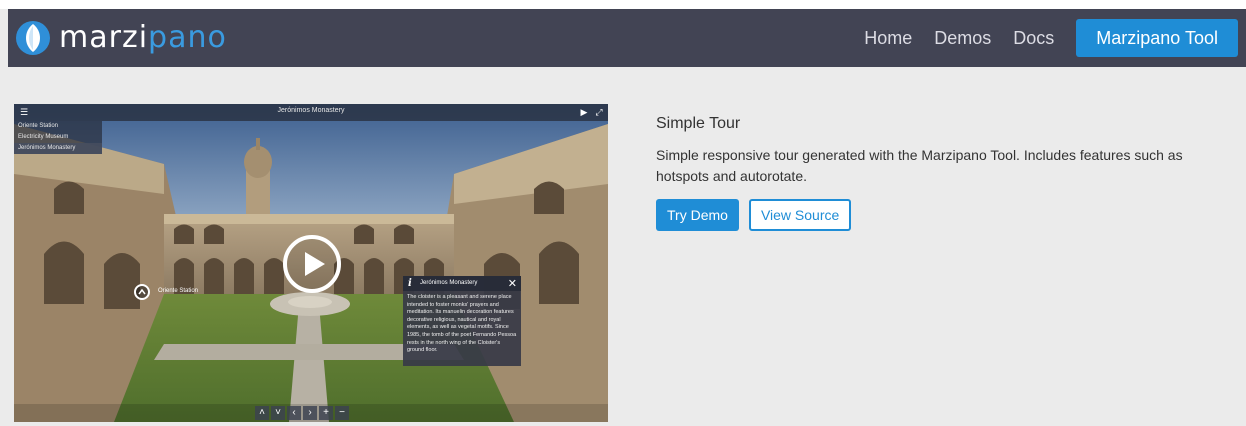 This screenshot has width=1246, height=426. I want to click on scene-list-item: Electricity Museum, so click(58, 137).